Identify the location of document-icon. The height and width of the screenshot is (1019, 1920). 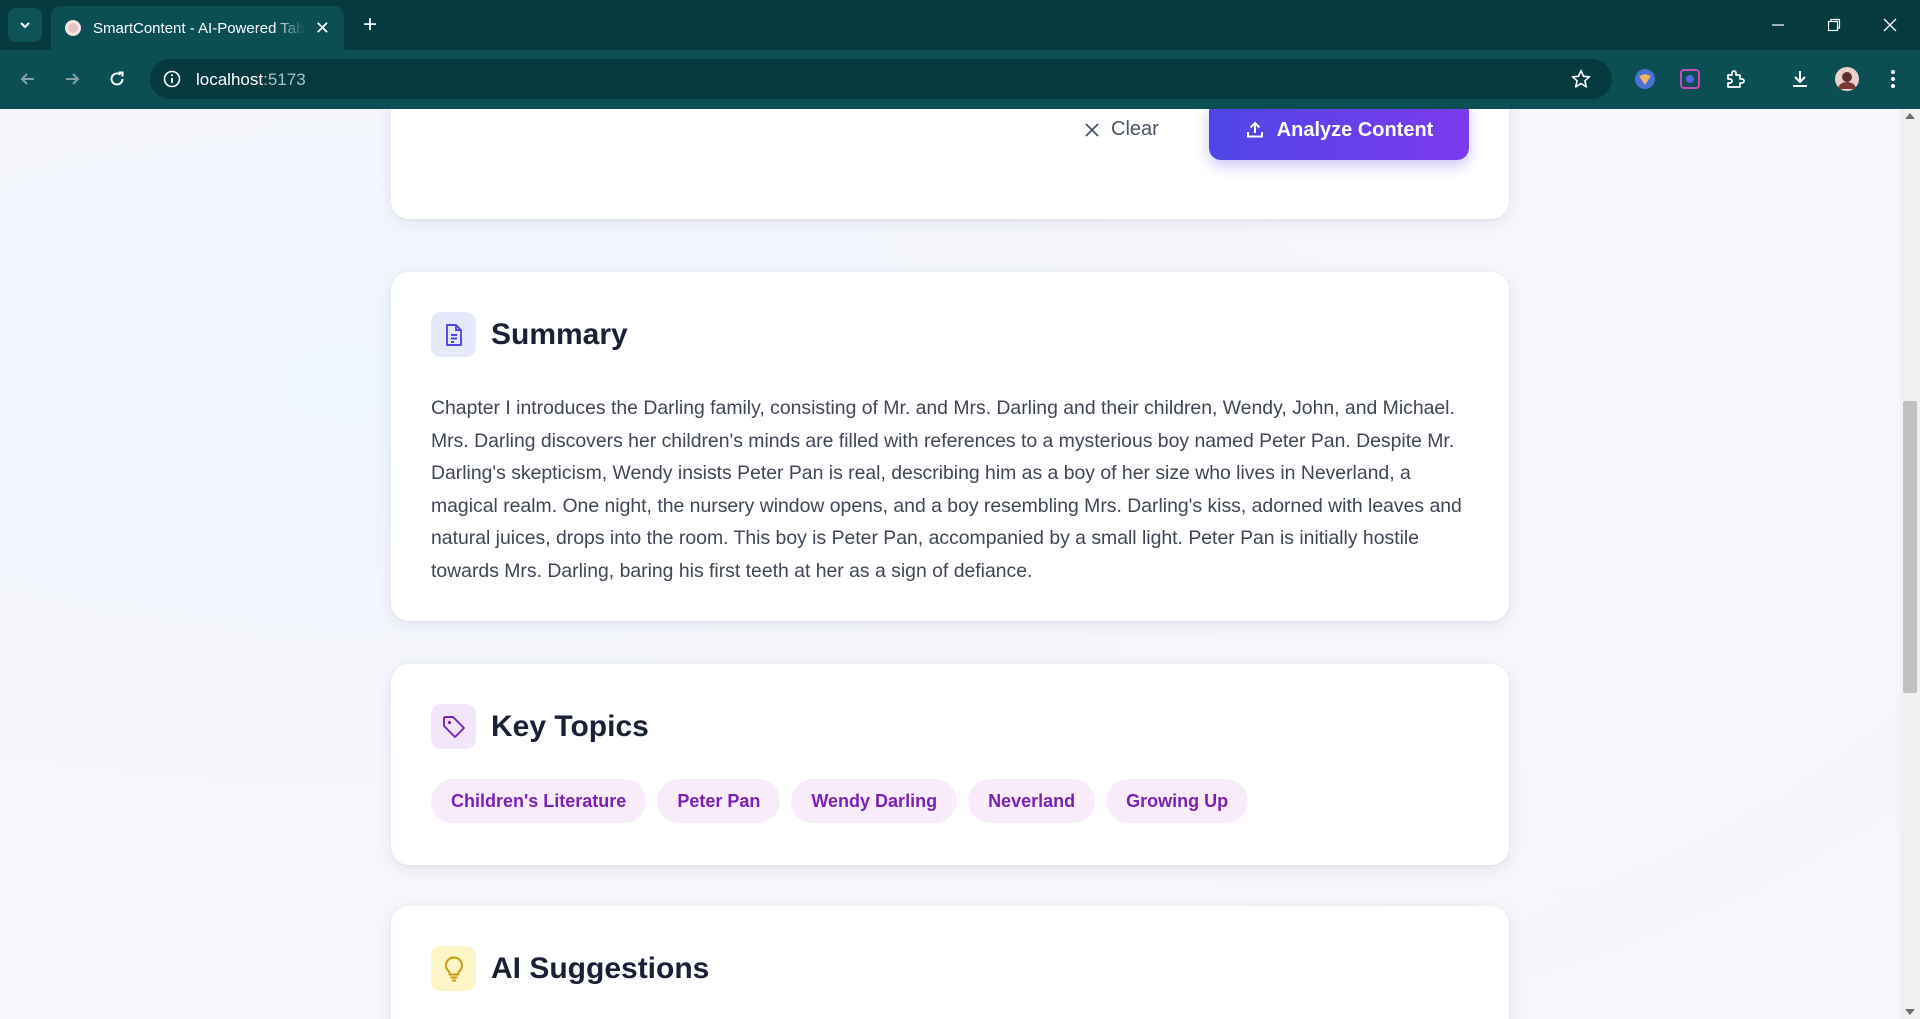
(453, 334).